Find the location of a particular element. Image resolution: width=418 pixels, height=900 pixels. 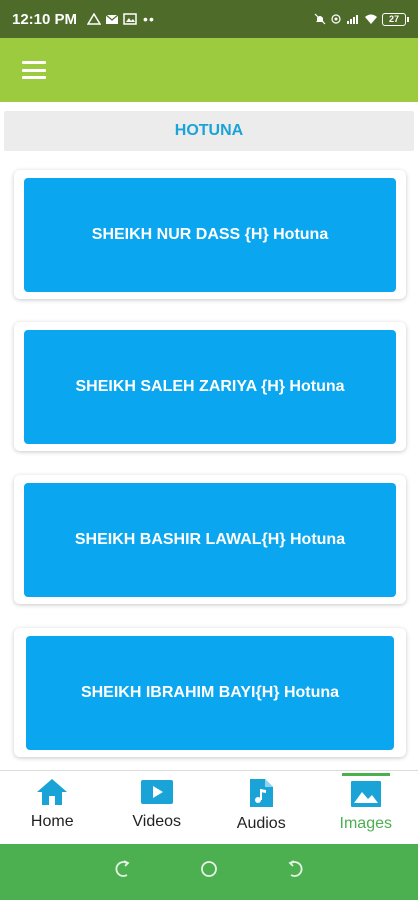

mail-icon is located at coordinates (112, 19).